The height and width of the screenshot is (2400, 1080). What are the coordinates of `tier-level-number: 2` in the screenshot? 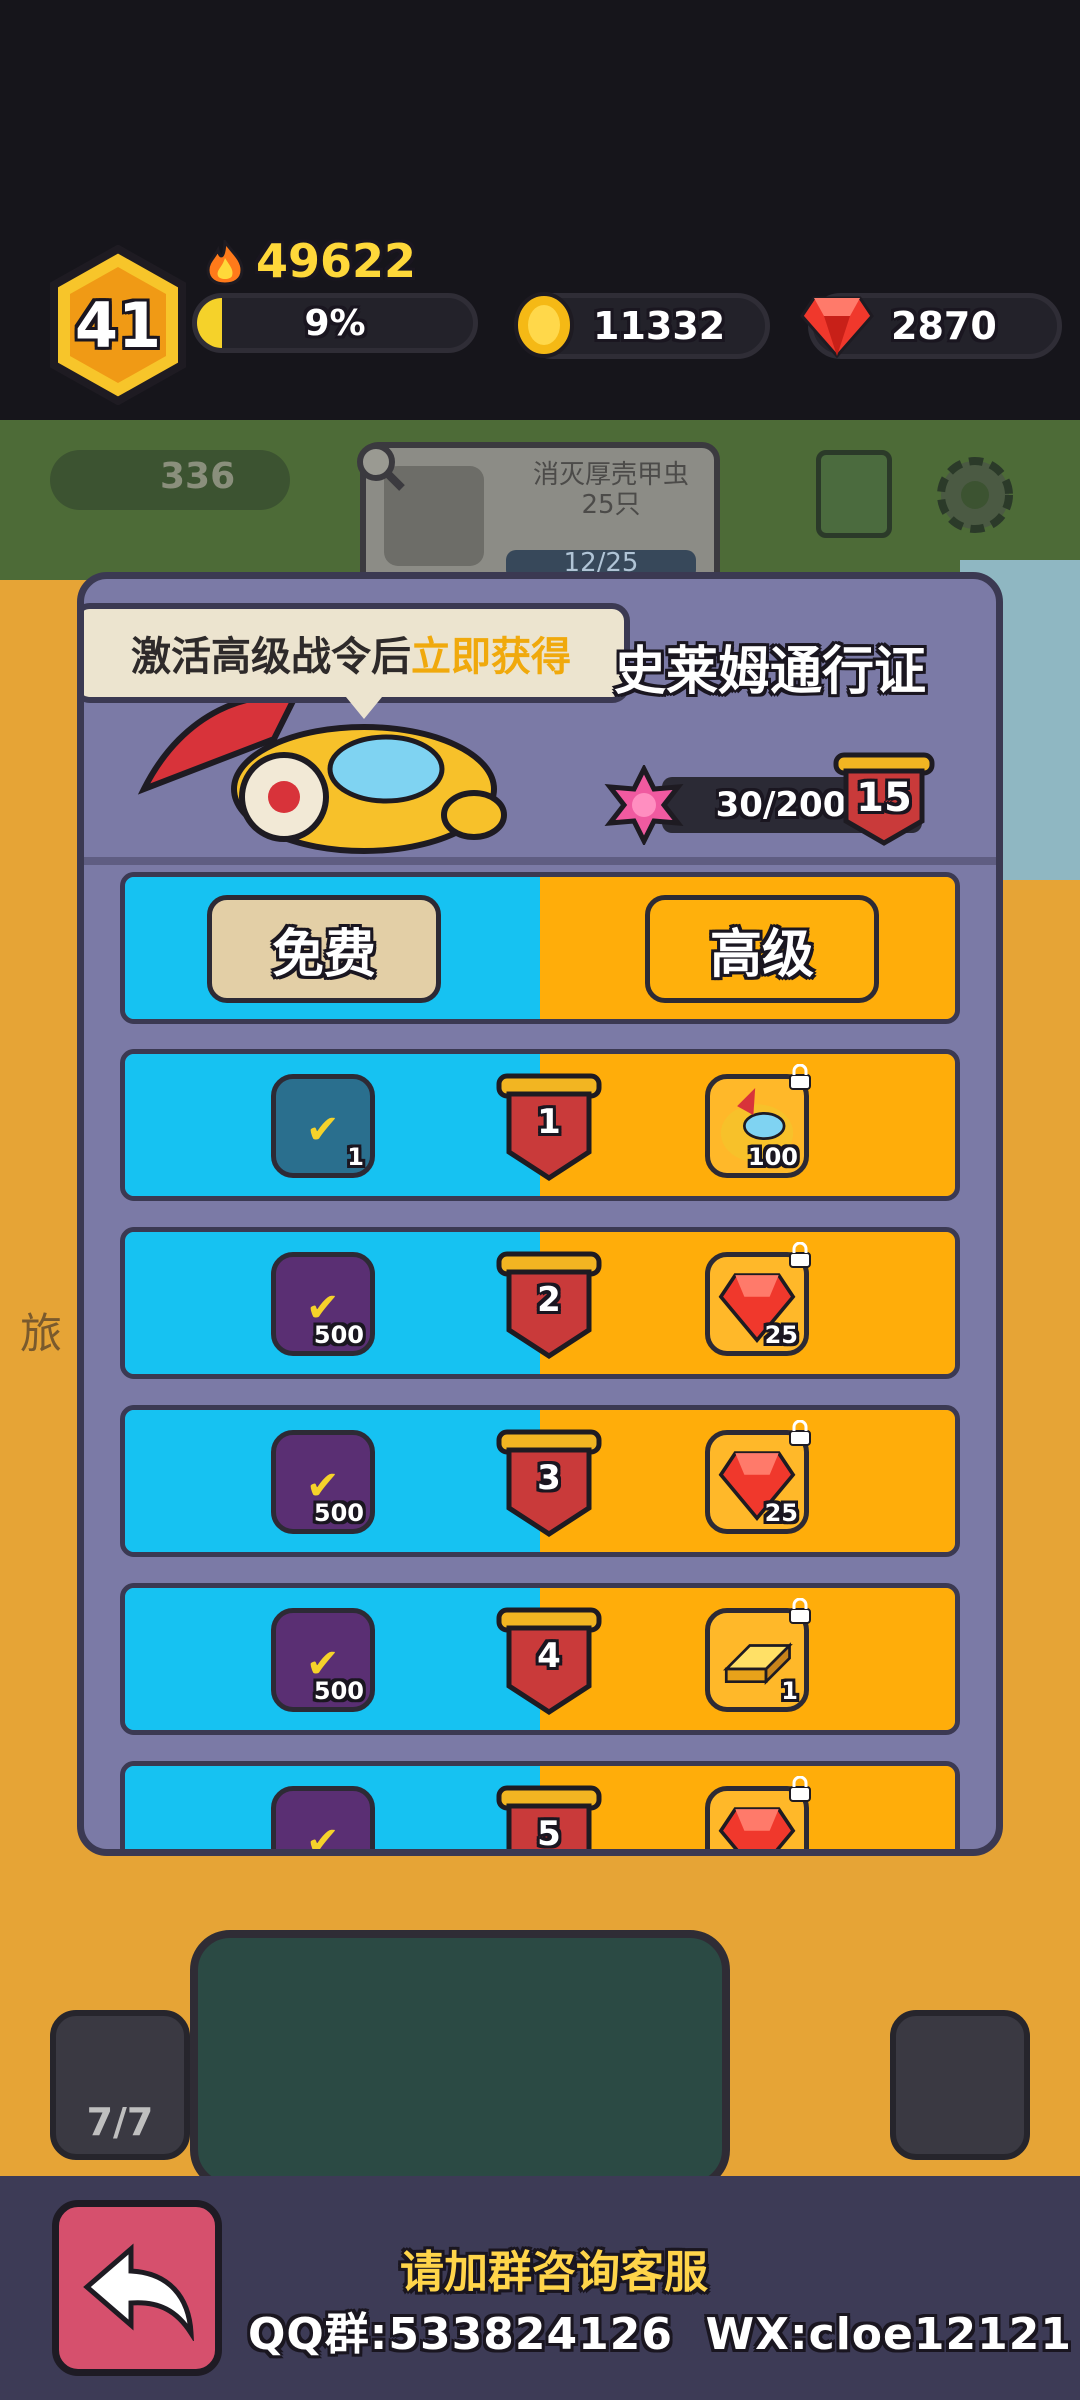 It's located at (549, 1300).